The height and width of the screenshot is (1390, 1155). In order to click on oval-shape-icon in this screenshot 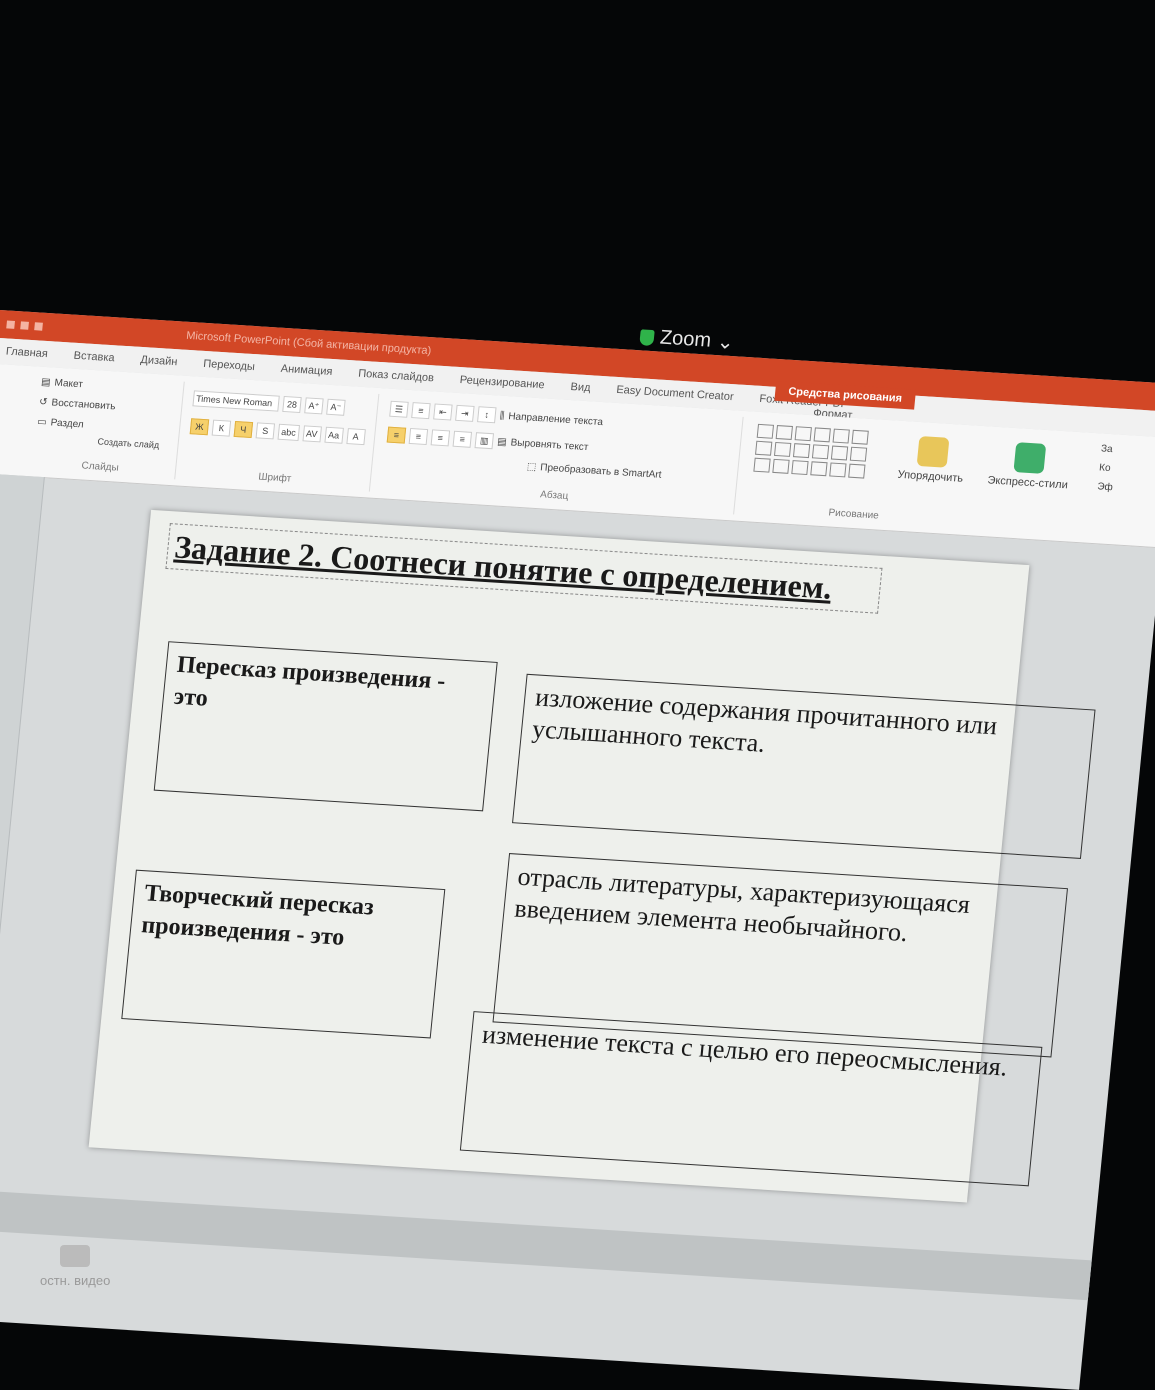, I will do `click(841, 436)`.